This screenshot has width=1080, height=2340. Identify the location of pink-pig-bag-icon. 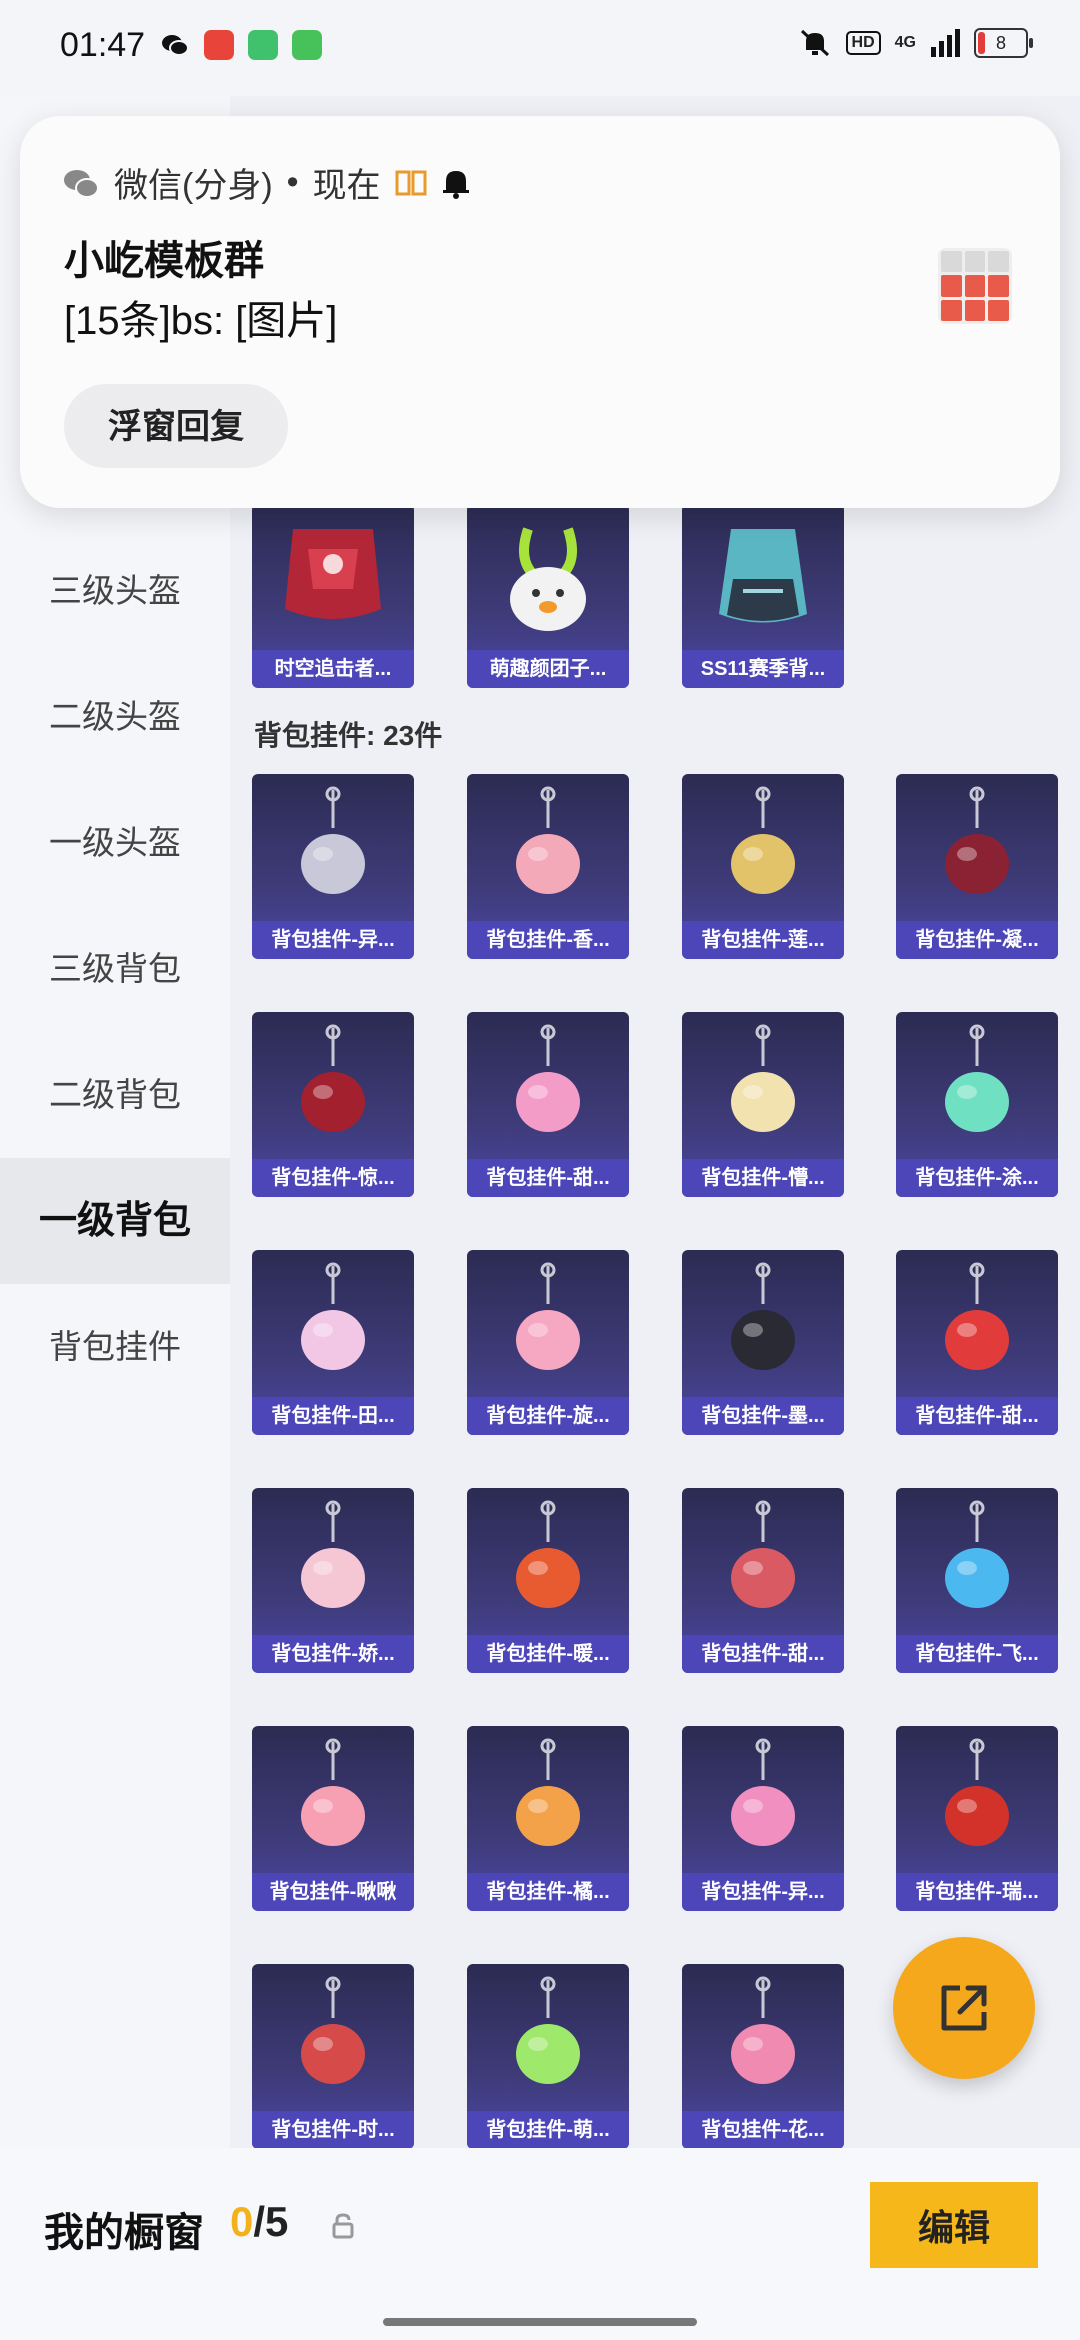
(333, 1563).